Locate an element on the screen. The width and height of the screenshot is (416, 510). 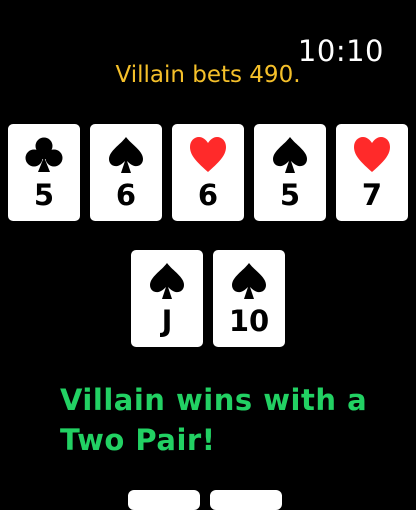
board-card-5: 7 is located at coordinates (372, 172).